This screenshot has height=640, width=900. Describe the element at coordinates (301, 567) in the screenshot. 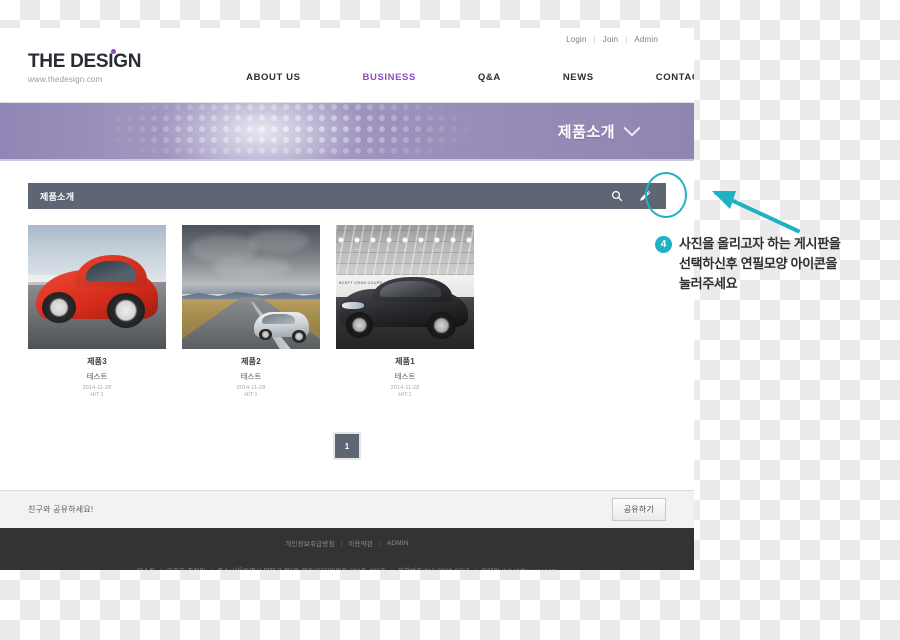

I see `company-address: 주소:서울특별시 양천구 목5동 목동6단지아파트 601동 403호` at that location.